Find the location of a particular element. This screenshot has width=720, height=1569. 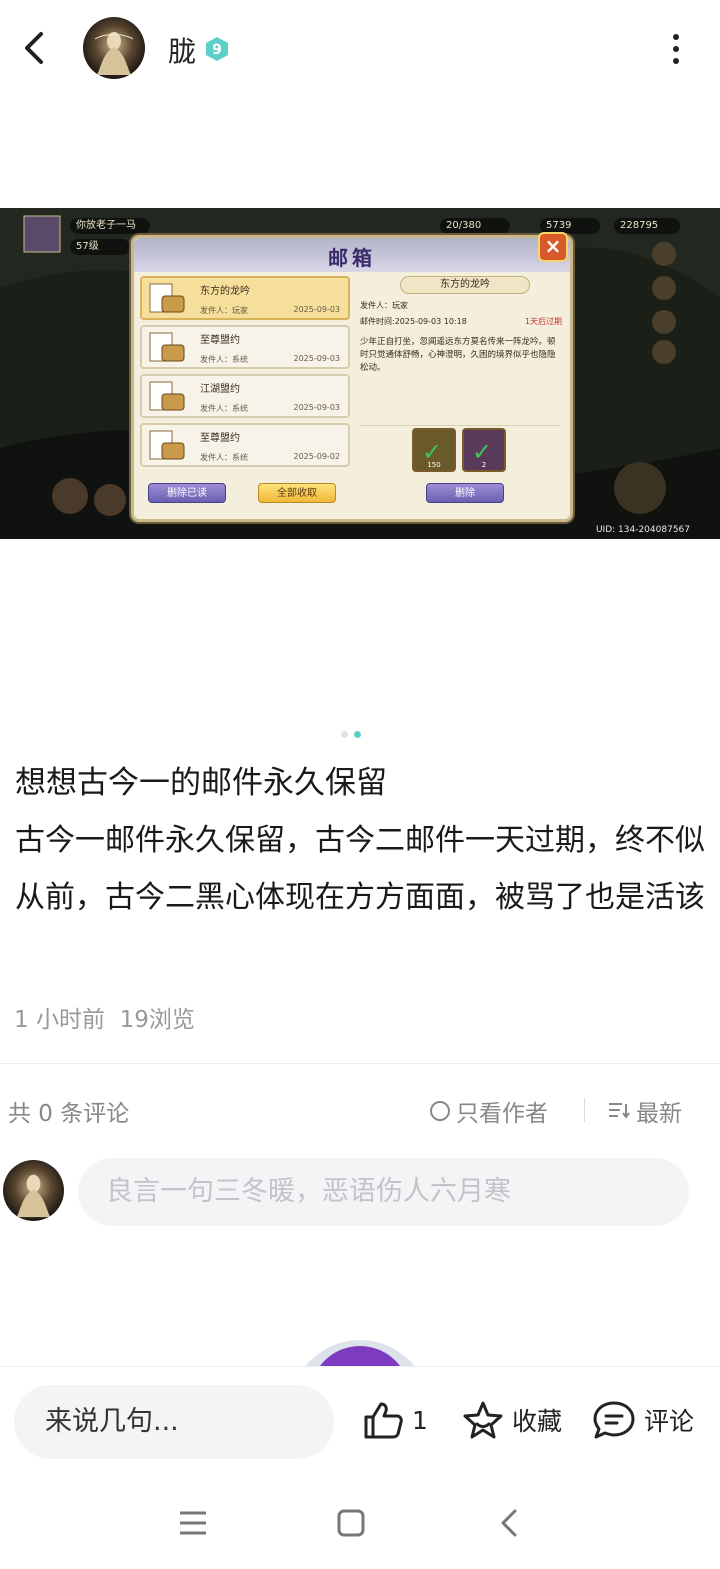

mail-detail-title: 东方的龙吟 is located at coordinates (465, 285).